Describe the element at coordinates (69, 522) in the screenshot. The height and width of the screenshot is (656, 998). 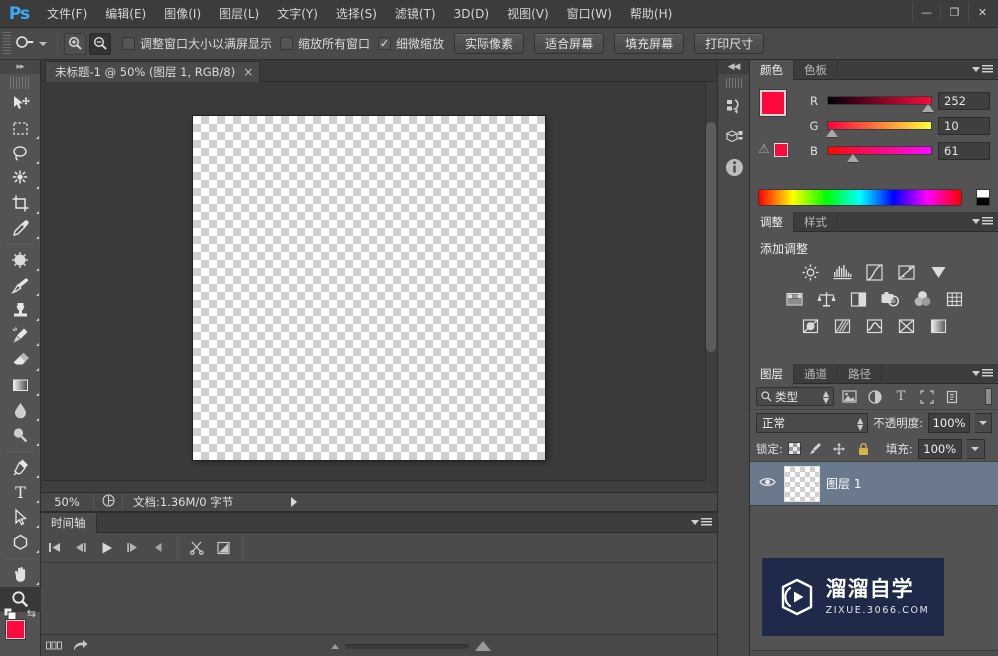
I see `tab-timeline: 时间轴` at that location.